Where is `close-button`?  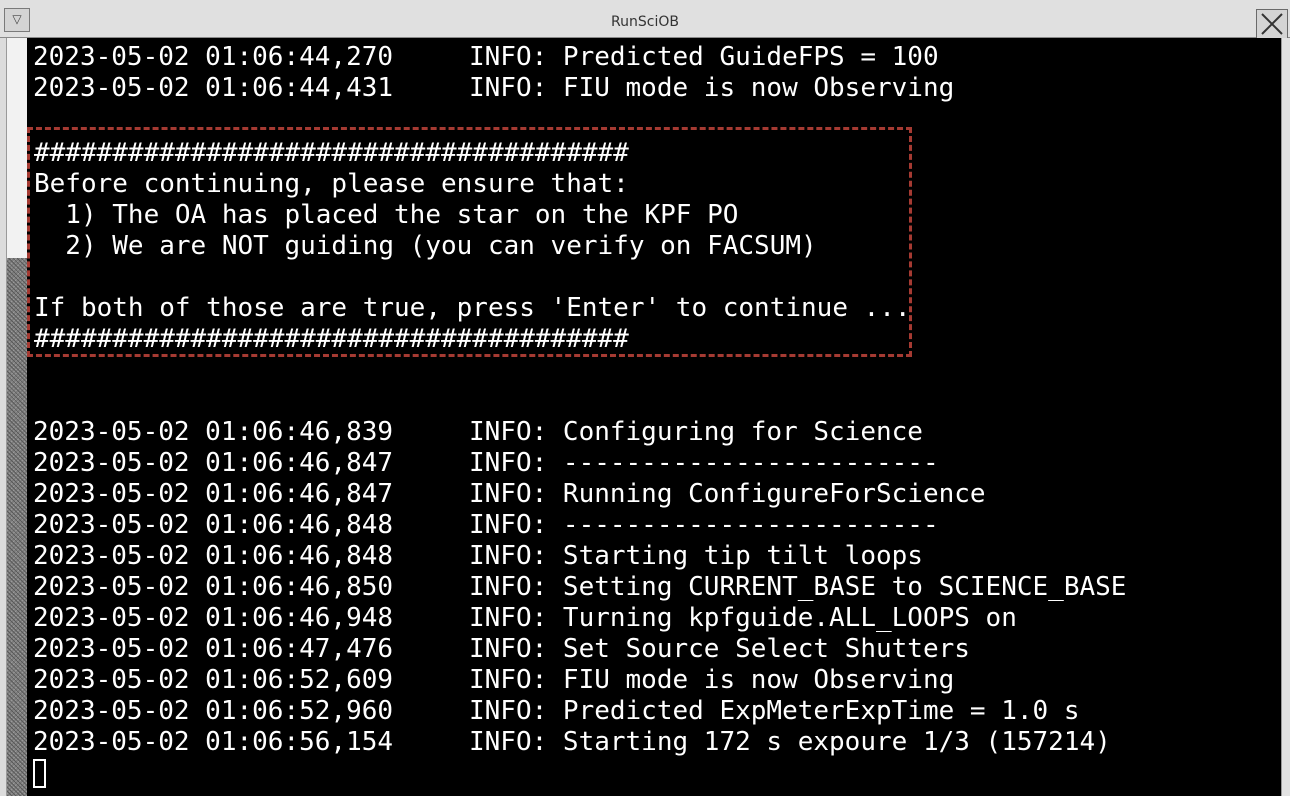 close-button is located at coordinates (1272, 24).